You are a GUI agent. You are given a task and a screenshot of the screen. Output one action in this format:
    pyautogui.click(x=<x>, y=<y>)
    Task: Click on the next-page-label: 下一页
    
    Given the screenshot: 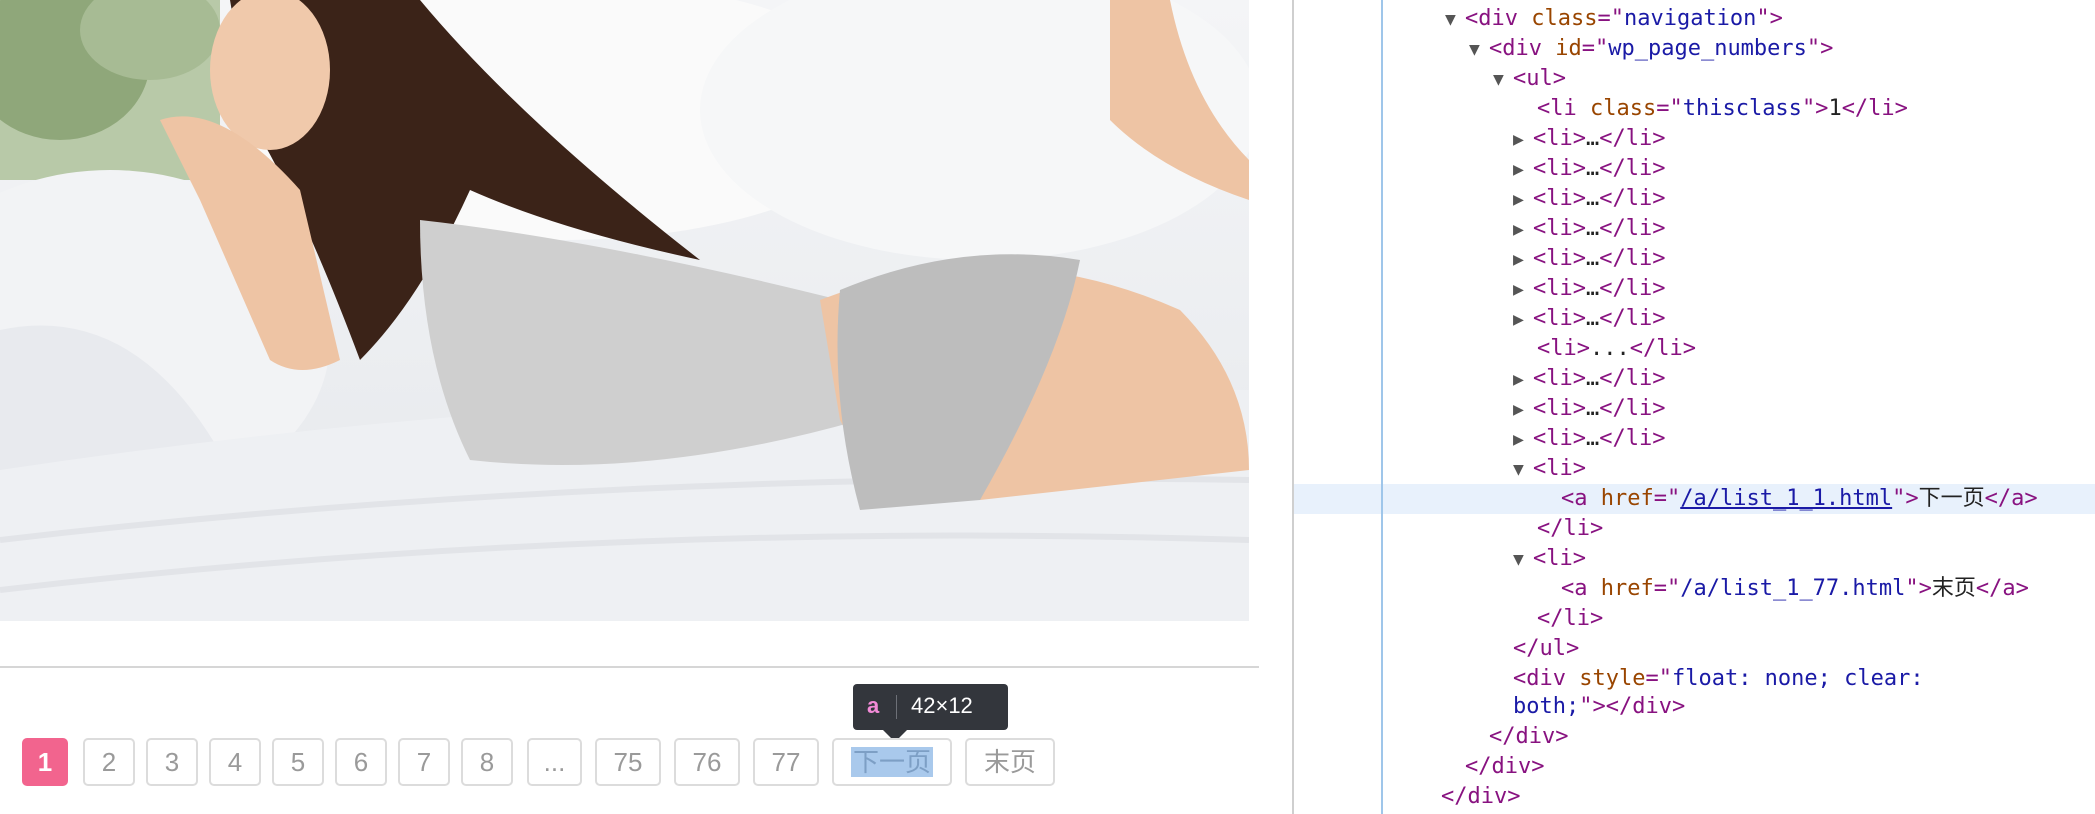 What is the action you would take?
    pyautogui.click(x=891, y=762)
    